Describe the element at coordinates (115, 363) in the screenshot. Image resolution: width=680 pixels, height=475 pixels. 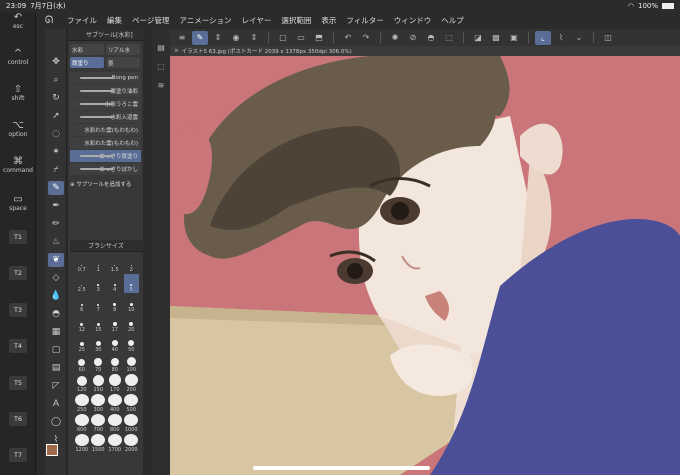
I see `brush-size-option: 80` at that location.